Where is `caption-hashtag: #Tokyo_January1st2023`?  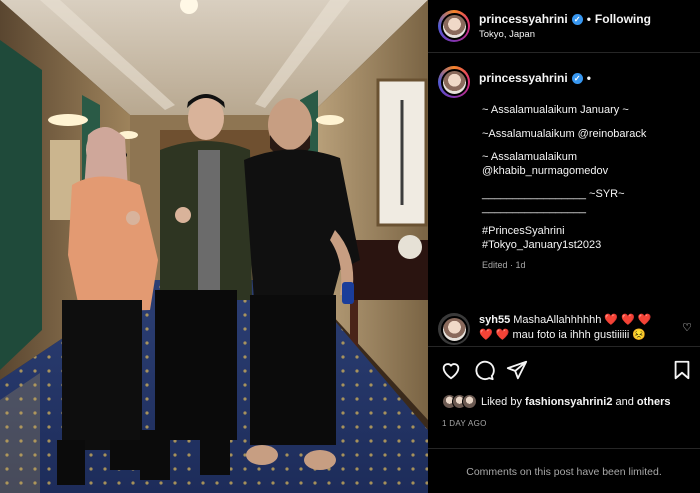 caption-hashtag: #Tokyo_January1st2023 is located at coordinates (587, 246).